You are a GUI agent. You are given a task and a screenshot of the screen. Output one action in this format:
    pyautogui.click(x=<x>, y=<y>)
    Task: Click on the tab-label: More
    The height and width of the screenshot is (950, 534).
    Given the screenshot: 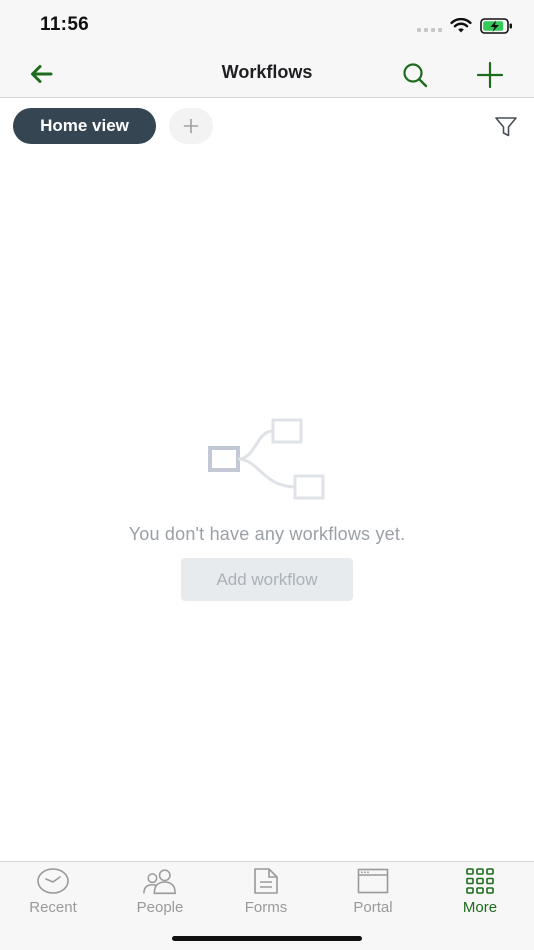 What is the action you would take?
    pyautogui.click(x=480, y=907)
    